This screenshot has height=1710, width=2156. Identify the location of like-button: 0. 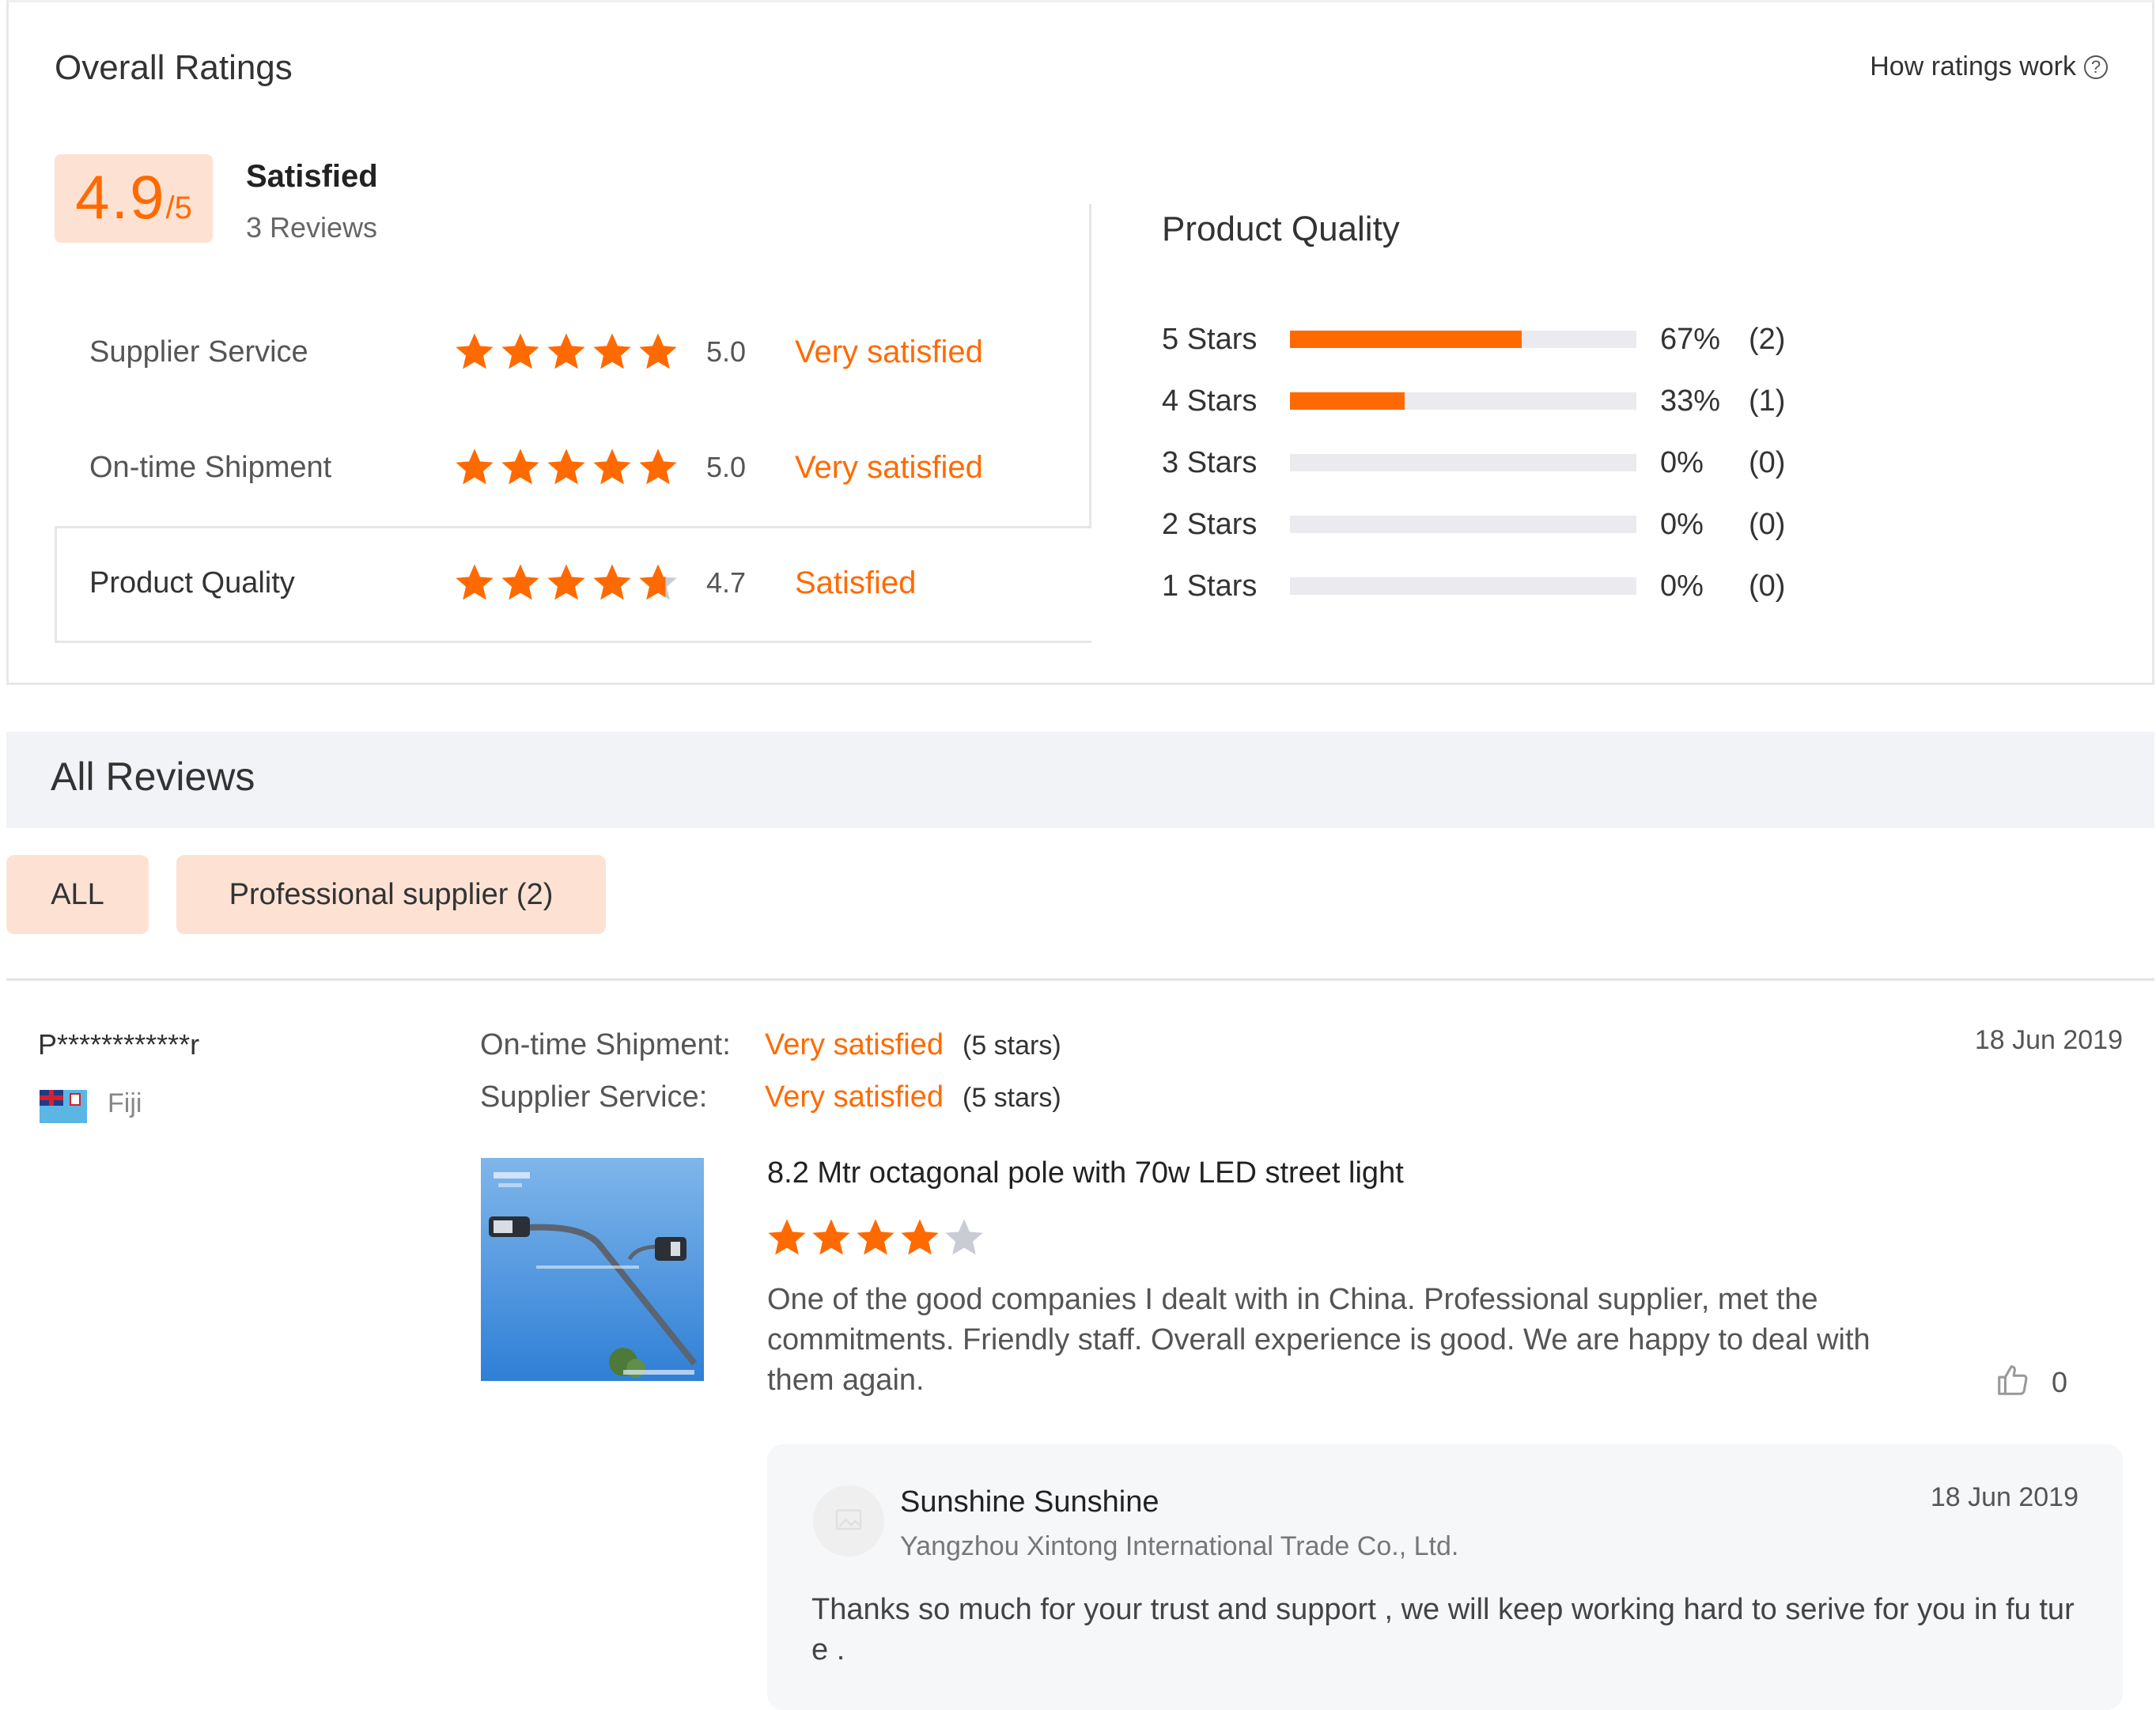
(2031, 1382).